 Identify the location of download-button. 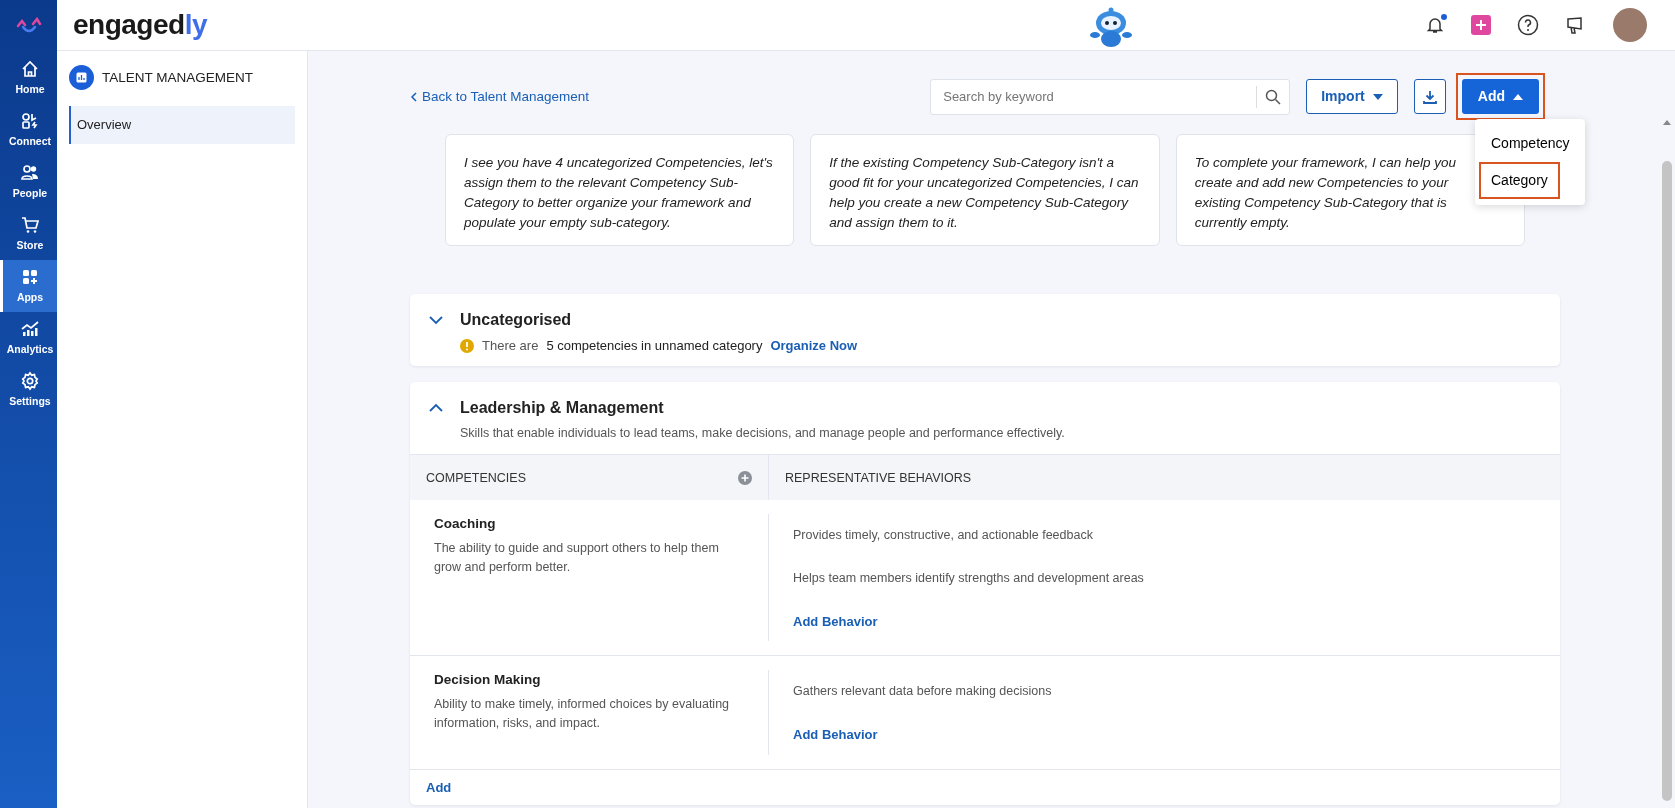
(1429, 97).